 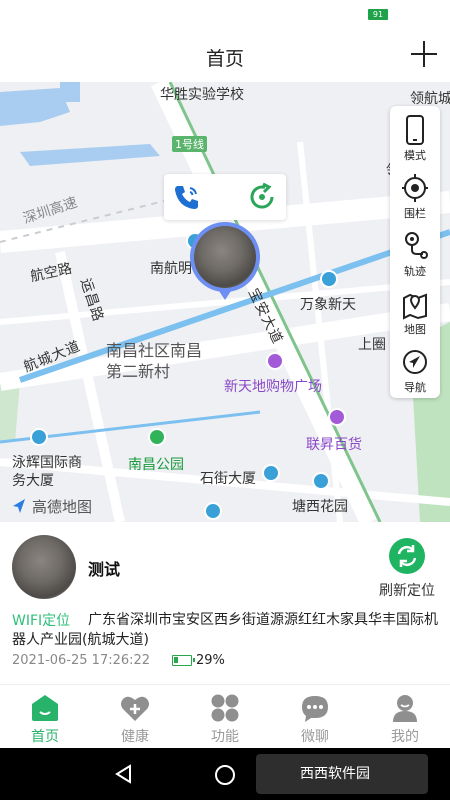 I want to click on refresh-location-label: 刷新定位, so click(x=407, y=591).